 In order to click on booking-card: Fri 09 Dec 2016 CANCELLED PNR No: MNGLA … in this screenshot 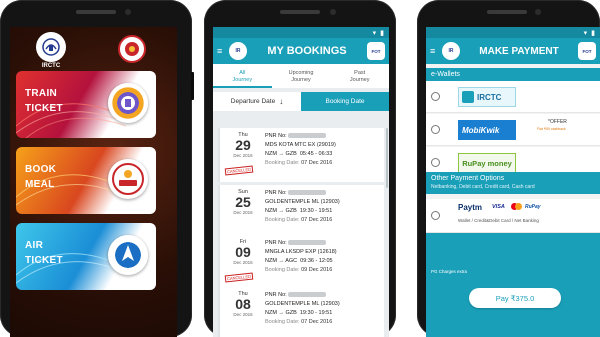, I will do `click(301, 262)`.